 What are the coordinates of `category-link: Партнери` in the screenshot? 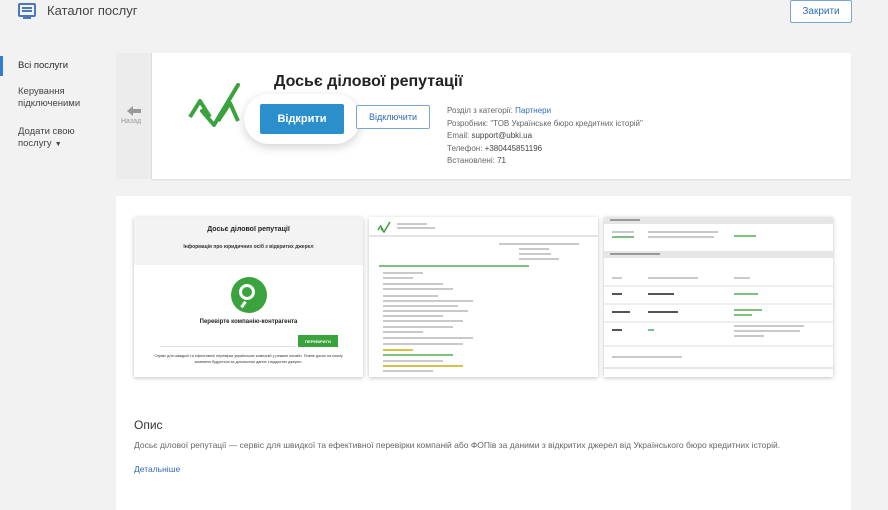 It's located at (533, 110).